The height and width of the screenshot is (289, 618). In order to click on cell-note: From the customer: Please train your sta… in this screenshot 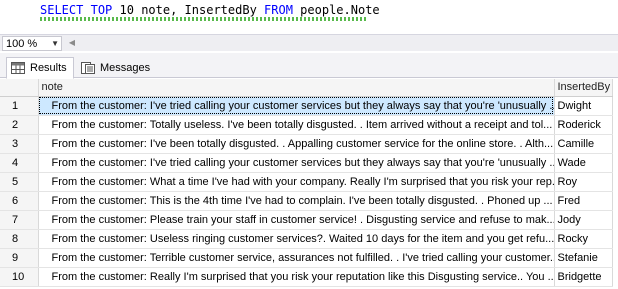, I will do `click(296, 220)`.